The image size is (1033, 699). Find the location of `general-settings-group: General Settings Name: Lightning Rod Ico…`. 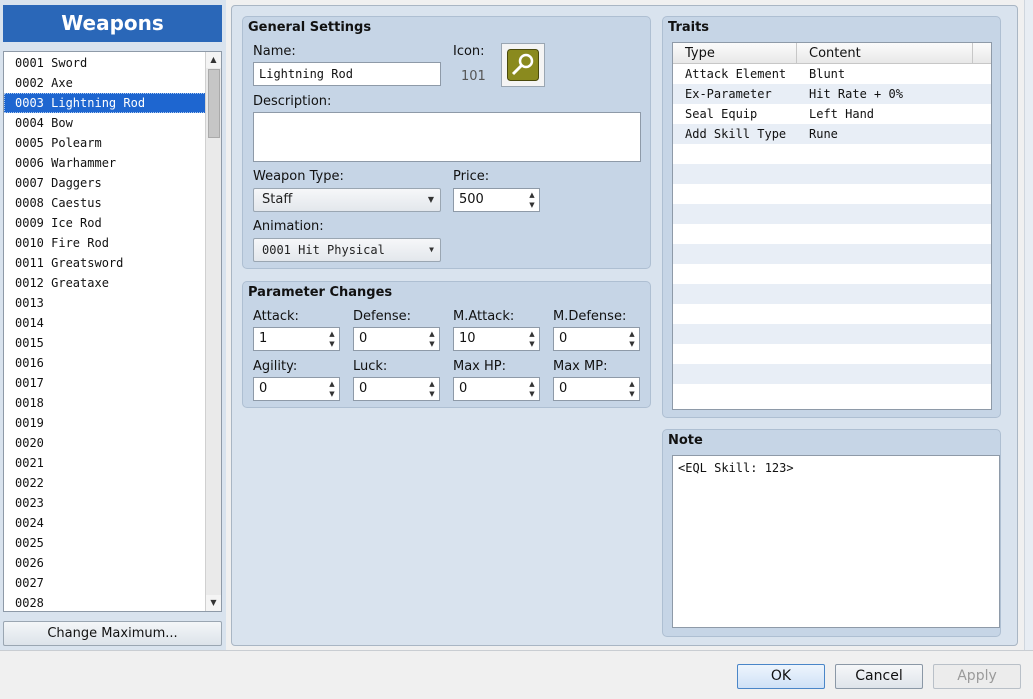

general-settings-group: General Settings Name: Lightning Rod Ico… is located at coordinates (446, 142).